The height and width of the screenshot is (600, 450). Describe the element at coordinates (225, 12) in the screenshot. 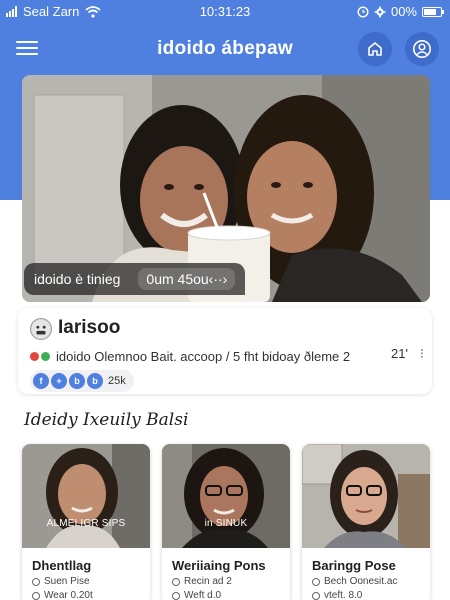

I see `status-bar: Seal Zarn 10:31:23 00%` at that location.